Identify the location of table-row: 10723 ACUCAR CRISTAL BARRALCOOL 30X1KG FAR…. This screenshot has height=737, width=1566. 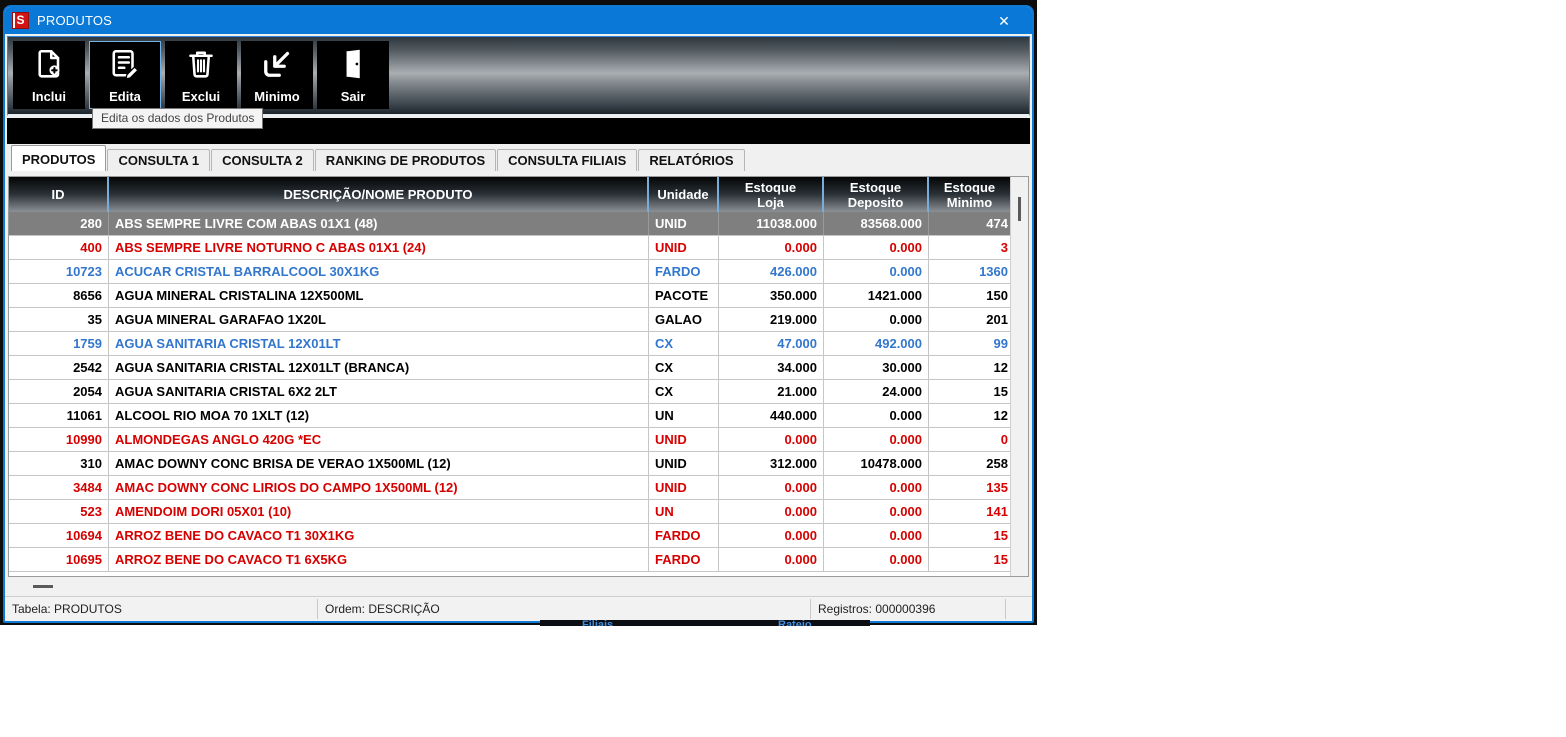
(509, 272).